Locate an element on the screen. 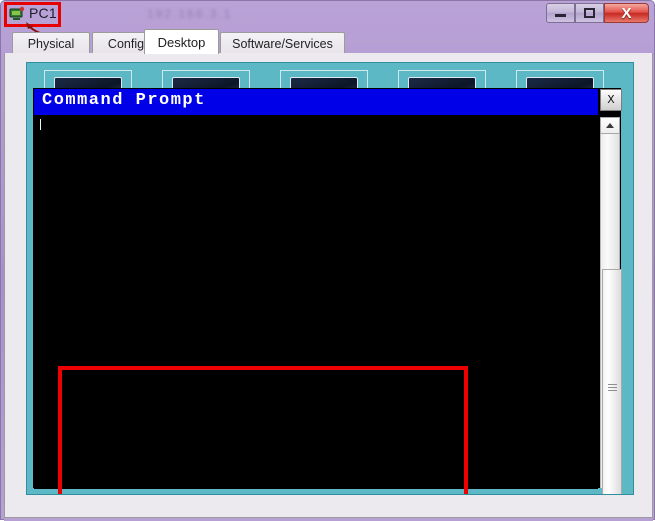 The image size is (655, 521). scrollbar-track is located at coordinates (611, 314).